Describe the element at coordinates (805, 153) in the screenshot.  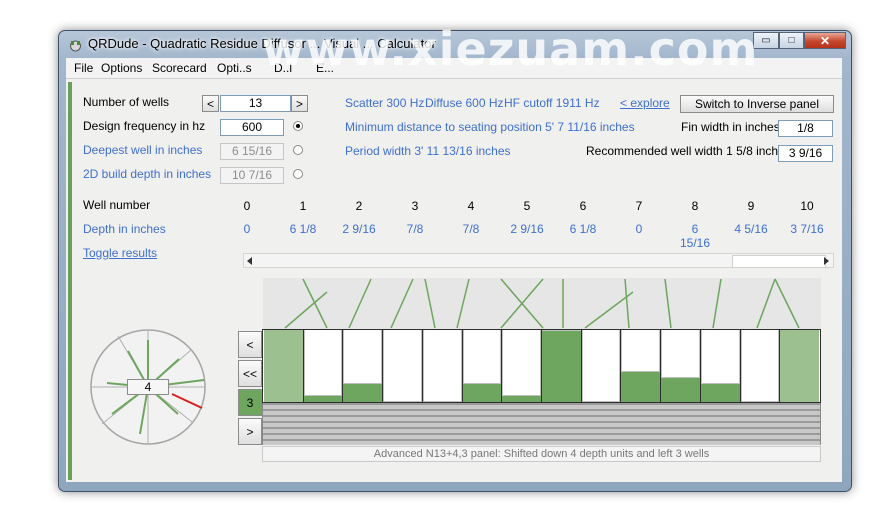
I see `recommended-width-input: 3 9/16` at that location.